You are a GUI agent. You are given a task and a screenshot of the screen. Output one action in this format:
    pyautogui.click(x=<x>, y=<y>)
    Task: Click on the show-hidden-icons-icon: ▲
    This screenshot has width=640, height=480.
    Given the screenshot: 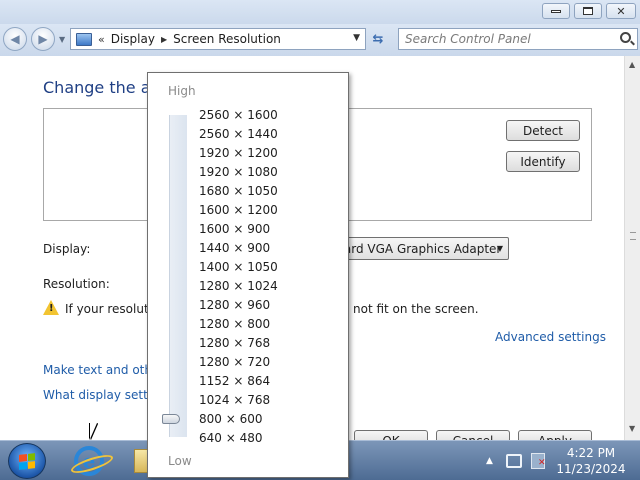 What is the action you would take?
    pyautogui.click(x=489, y=461)
    